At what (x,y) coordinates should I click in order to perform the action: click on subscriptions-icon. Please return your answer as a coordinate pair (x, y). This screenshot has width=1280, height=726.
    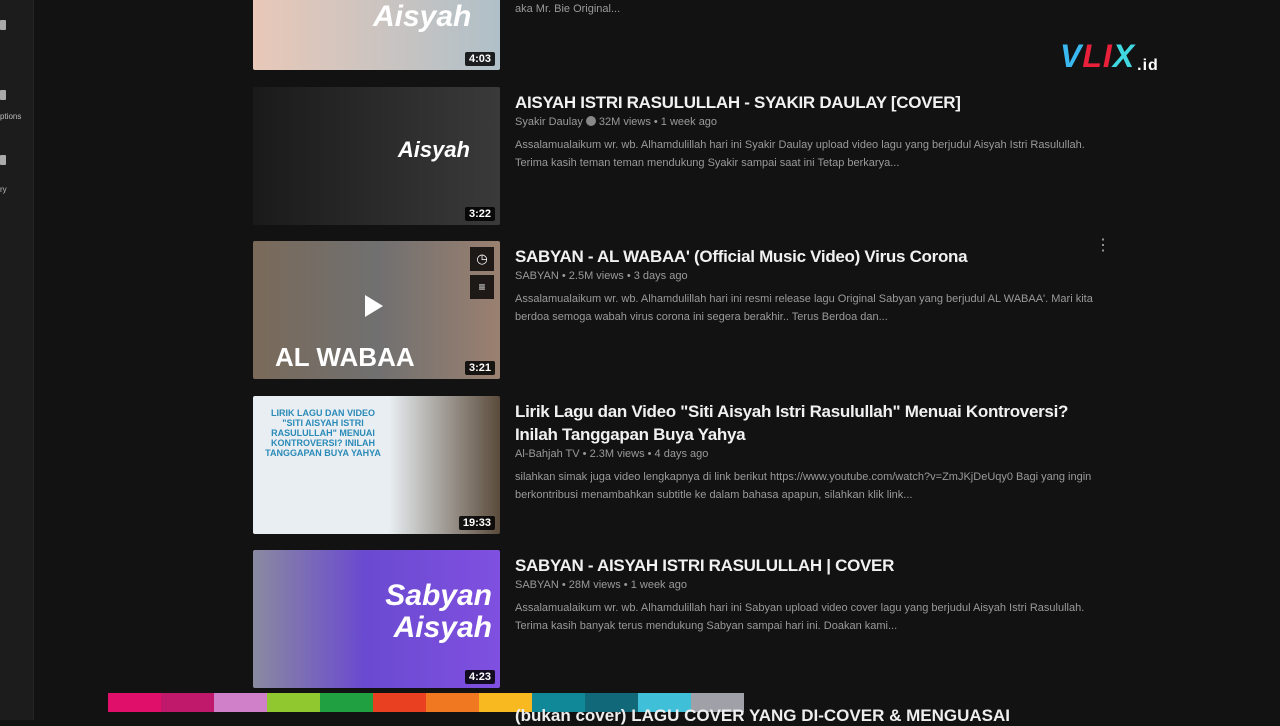
    Looking at the image, I should click on (3, 95).